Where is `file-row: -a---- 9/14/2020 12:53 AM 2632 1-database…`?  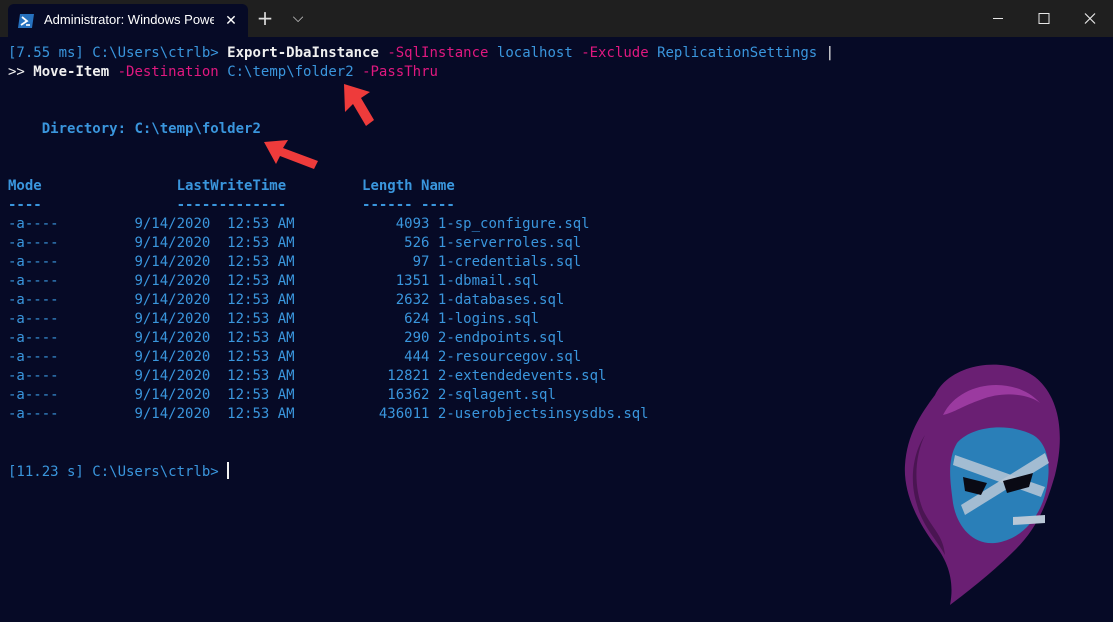
file-row: -a---- 9/14/2020 12:53 AM 2632 1-database… is located at coordinates (558, 300).